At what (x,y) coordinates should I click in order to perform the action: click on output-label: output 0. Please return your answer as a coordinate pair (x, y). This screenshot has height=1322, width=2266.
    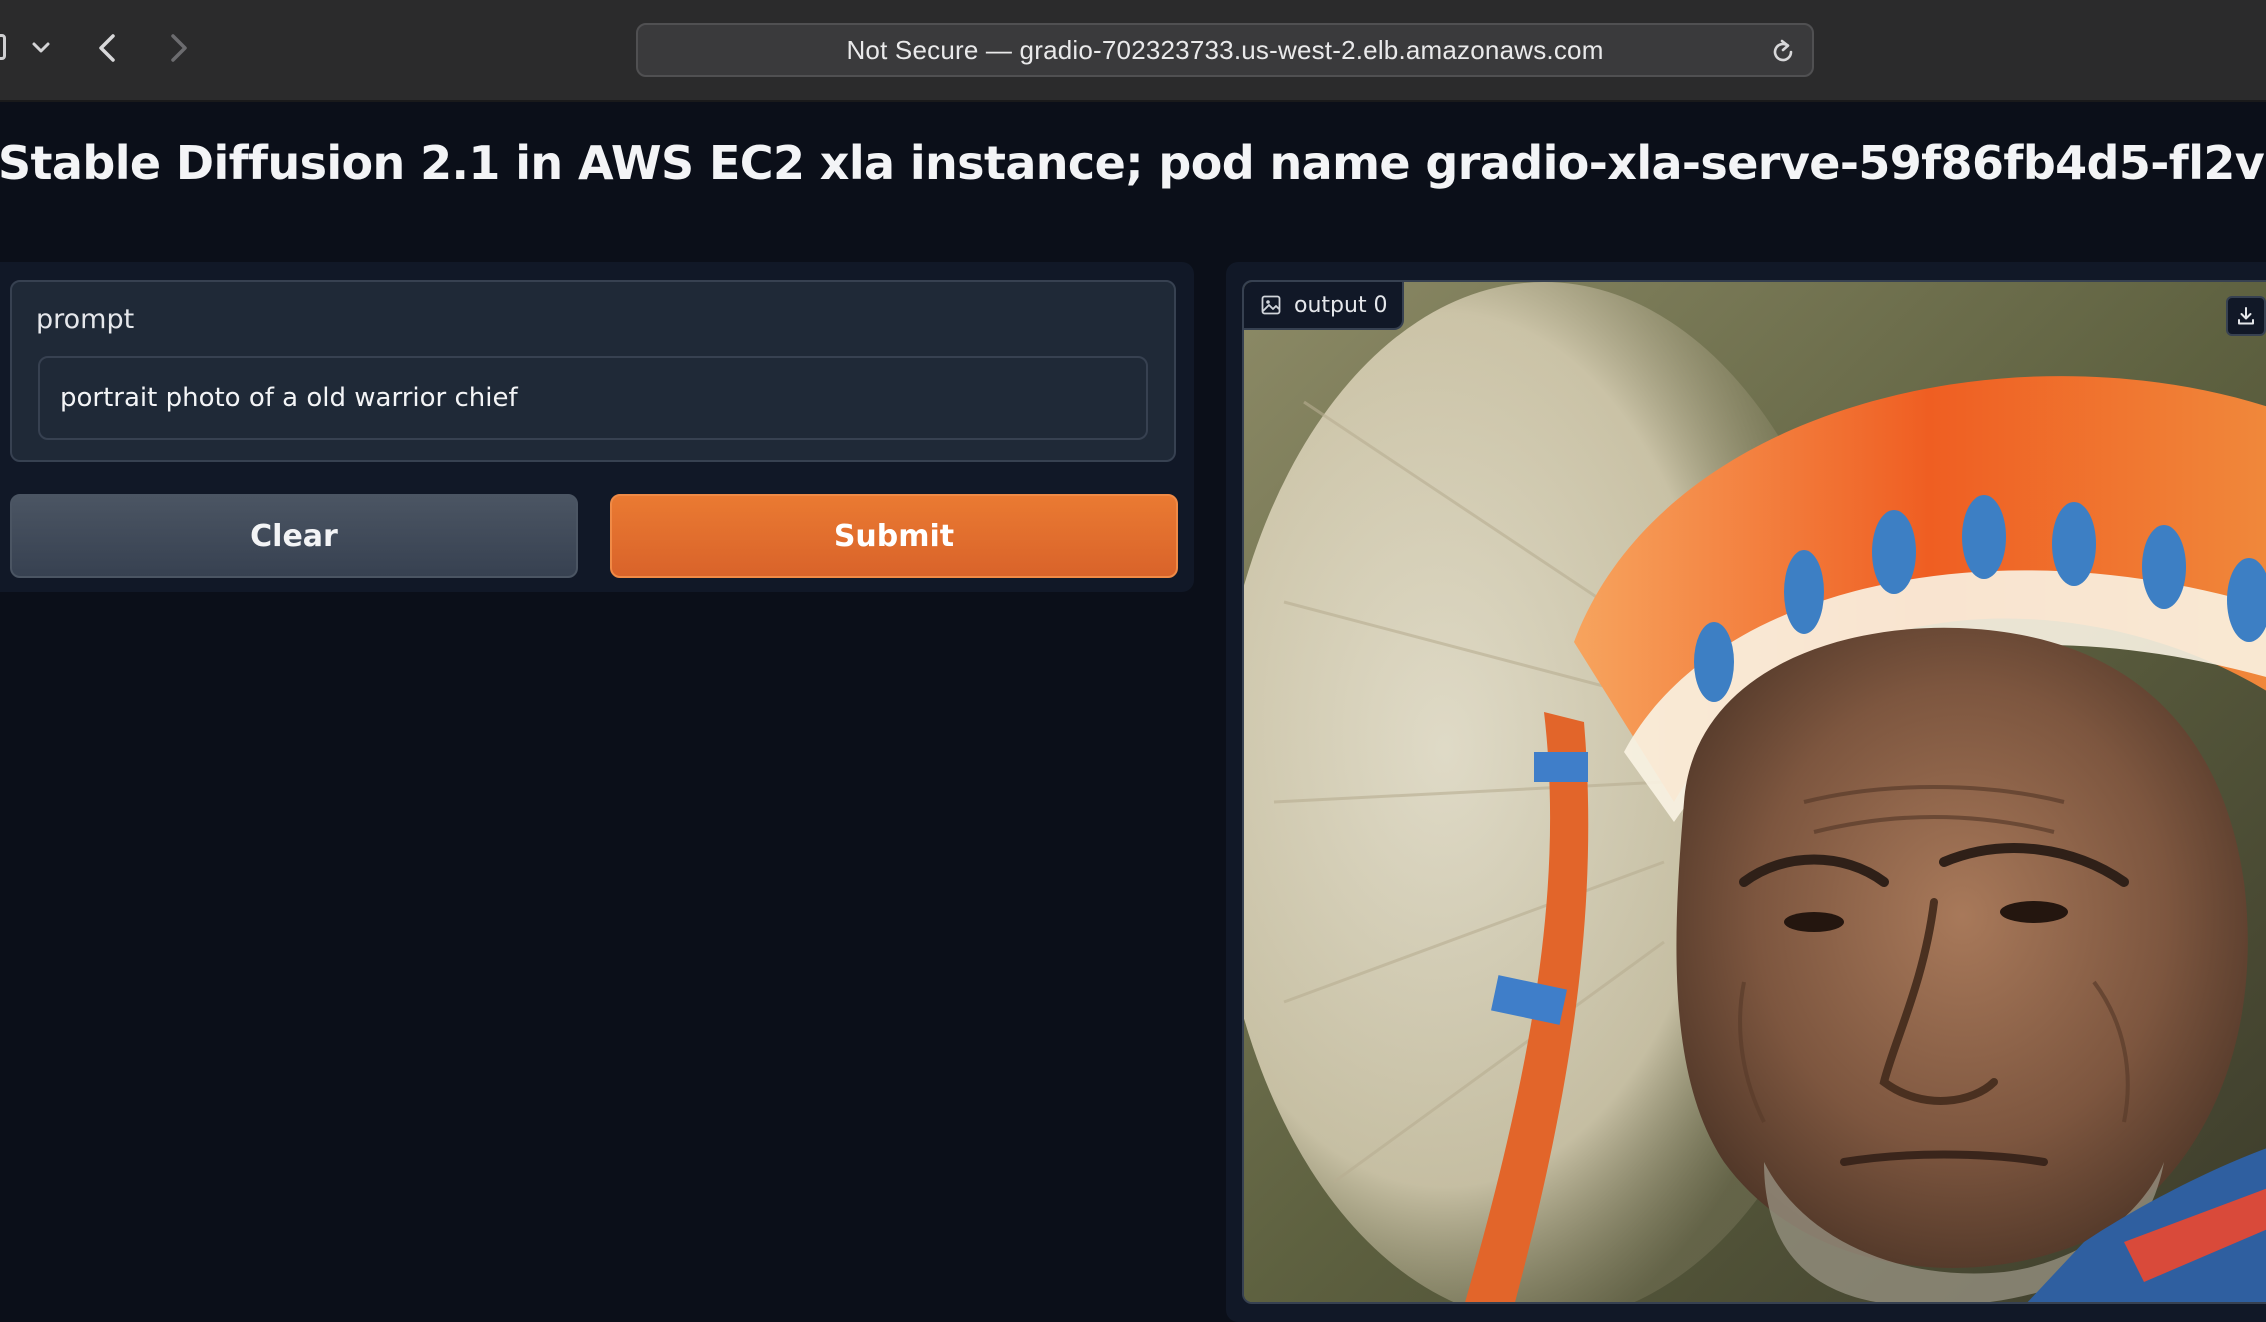
    Looking at the image, I should click on (1324, 306).